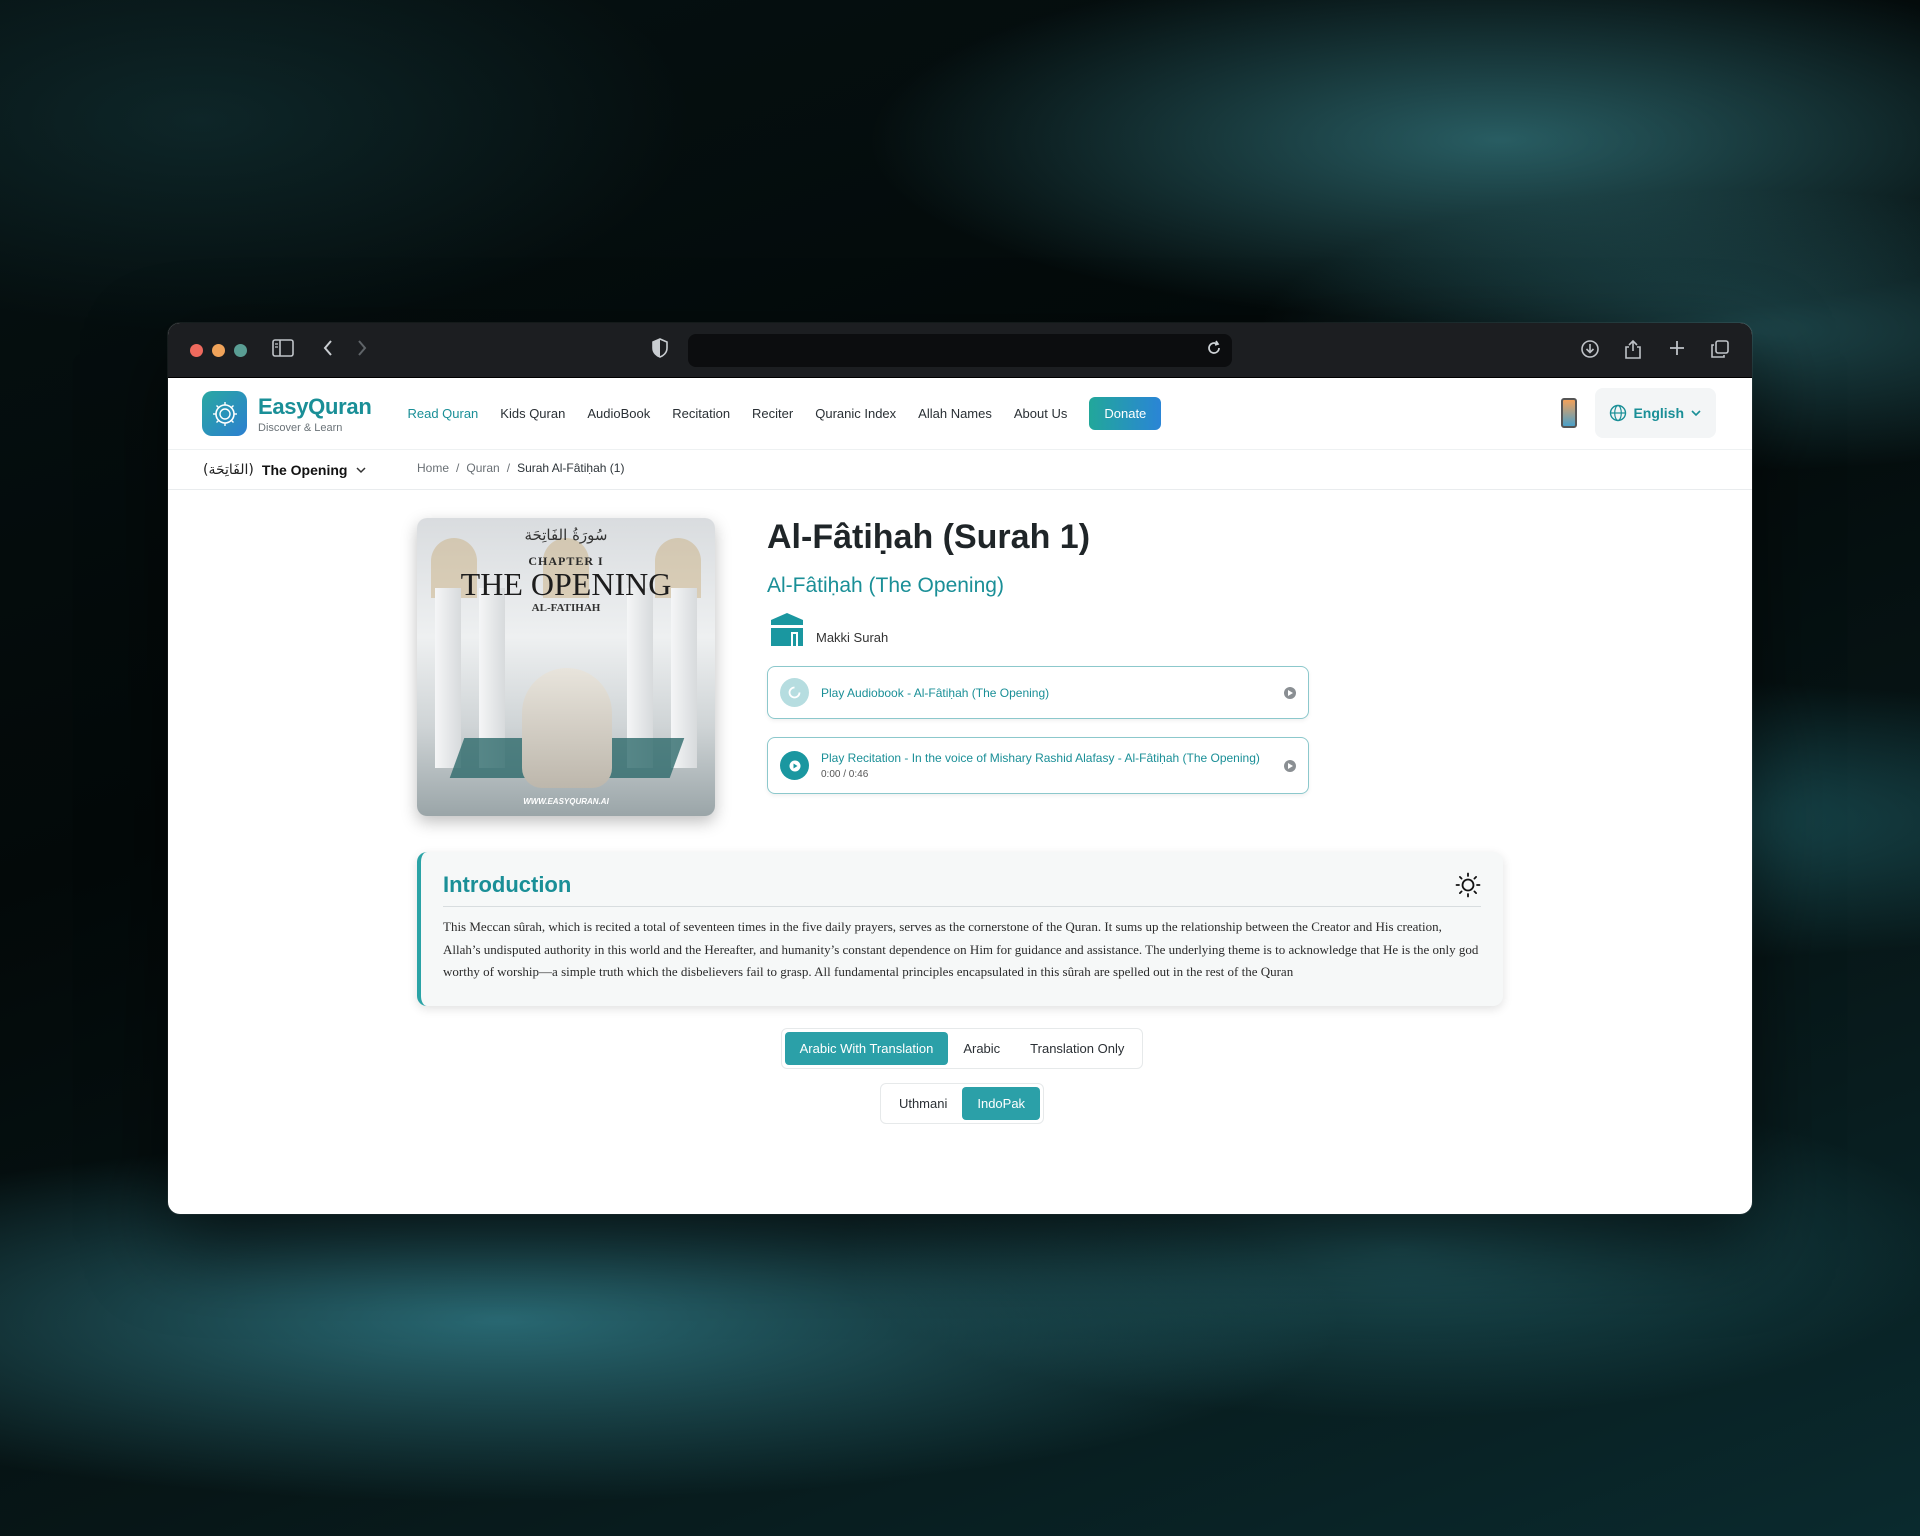 The width and height of the screenshot is (1920, 1536). What do you see at coordinates (566, 801) in the screenshot?
I see `cover-url: WWW.EASYQURAN.AI` at bounding box center [566, 801].